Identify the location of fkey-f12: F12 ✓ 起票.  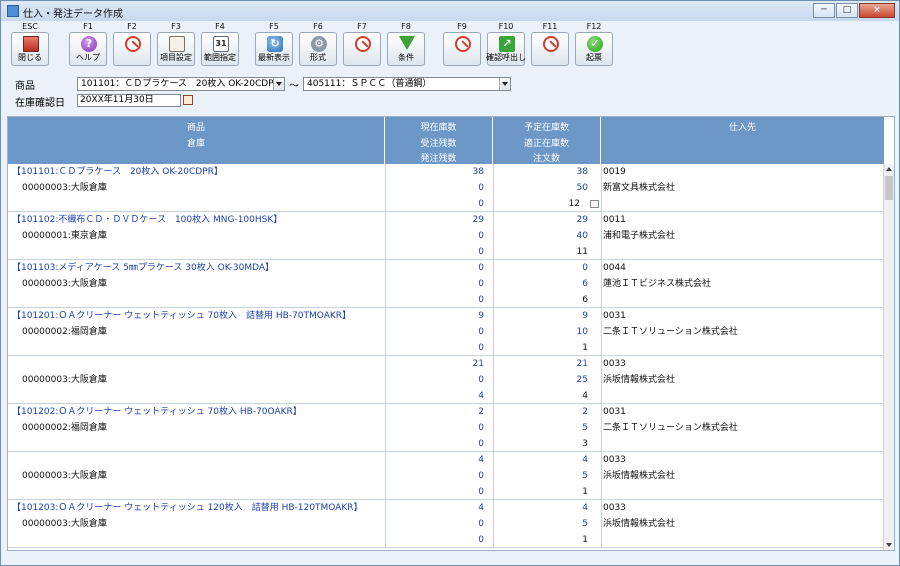
(594, 43).